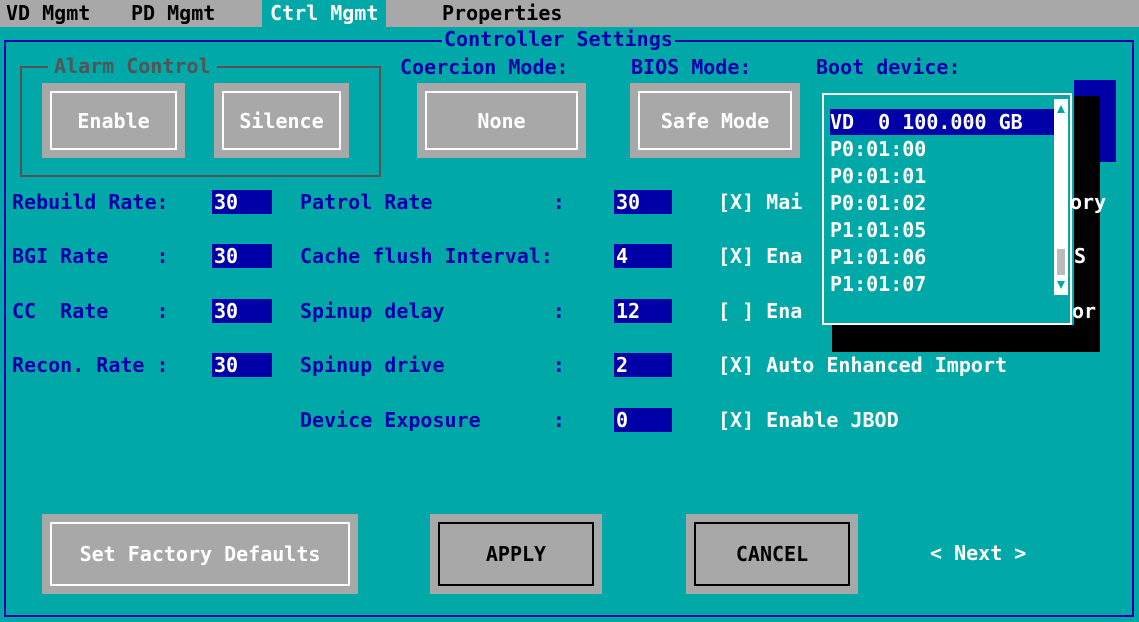 The image size is (1139, 622). What do you see at coordinates (426, 256) in the screenshot?
I see `cache-flush-label: Cache flush Interval:` at bounding box center [426, 256].